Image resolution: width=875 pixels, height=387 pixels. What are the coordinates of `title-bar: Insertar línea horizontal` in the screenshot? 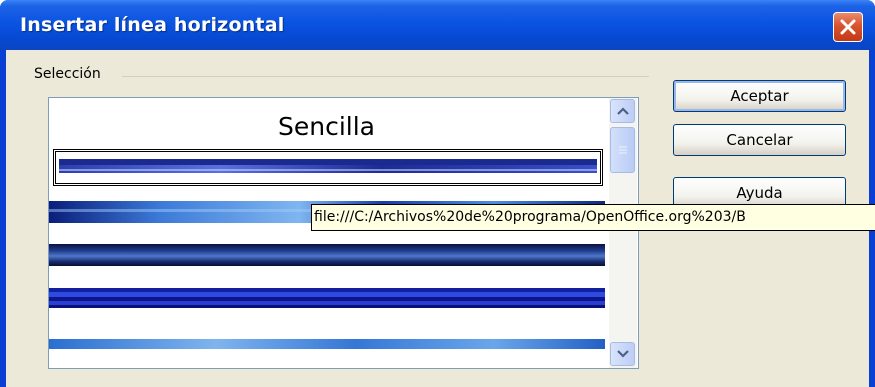 It's located at (437, 25).